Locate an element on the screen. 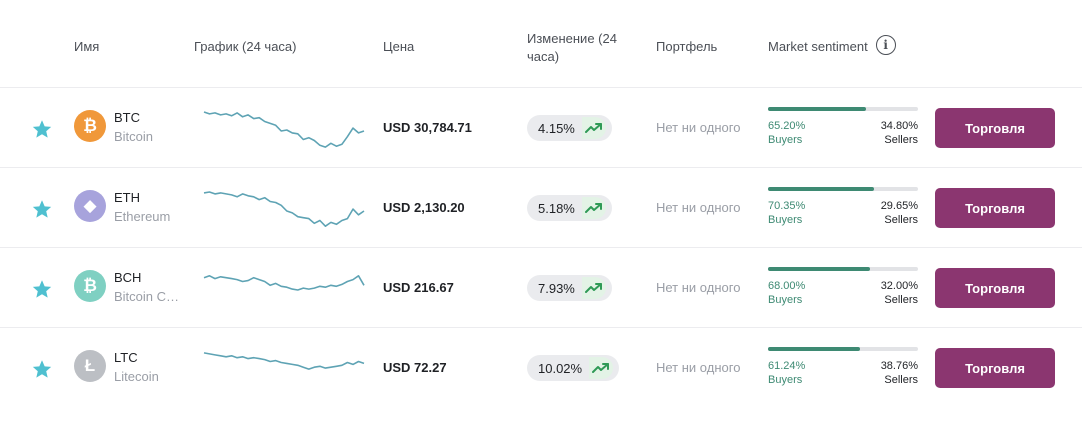  sentiment-label: Market sentiment is located at coordinates (818, 46).